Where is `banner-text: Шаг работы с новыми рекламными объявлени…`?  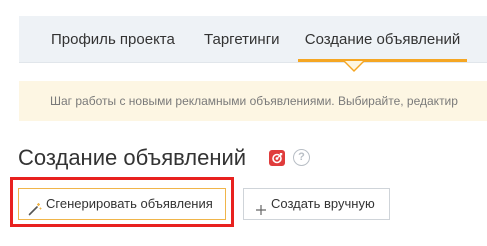
banner-text: Шаг работы с новыми рекламными объявлени… is located at coordinates (254, 101).